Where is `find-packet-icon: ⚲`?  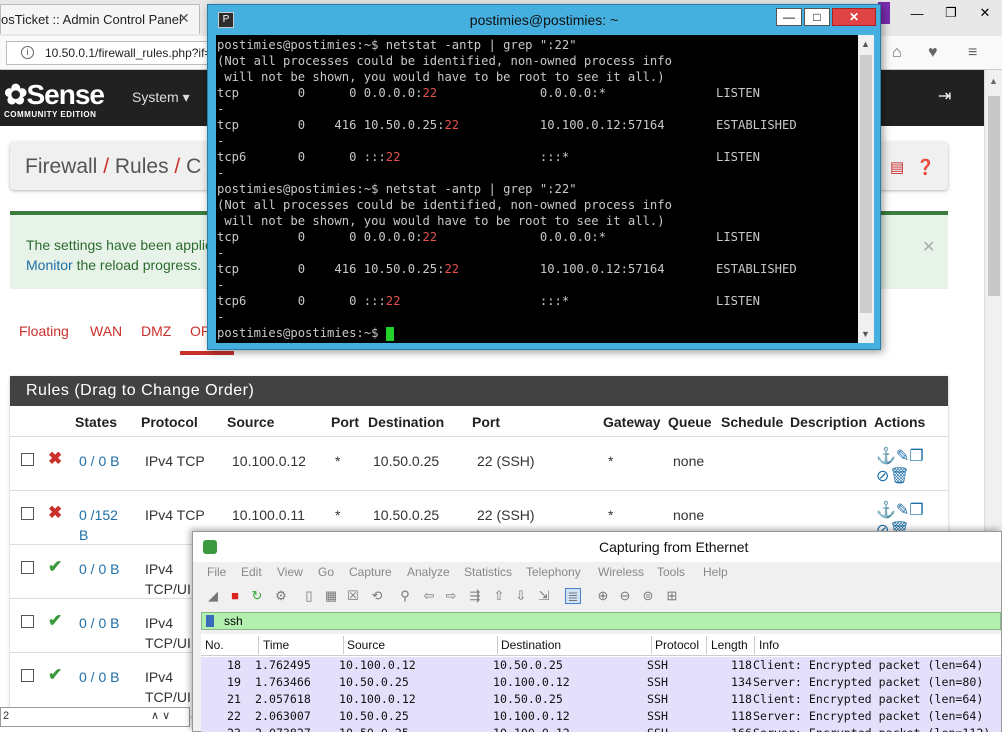
find-packet-icon: ⚲ is located at coordinates (405, 596).